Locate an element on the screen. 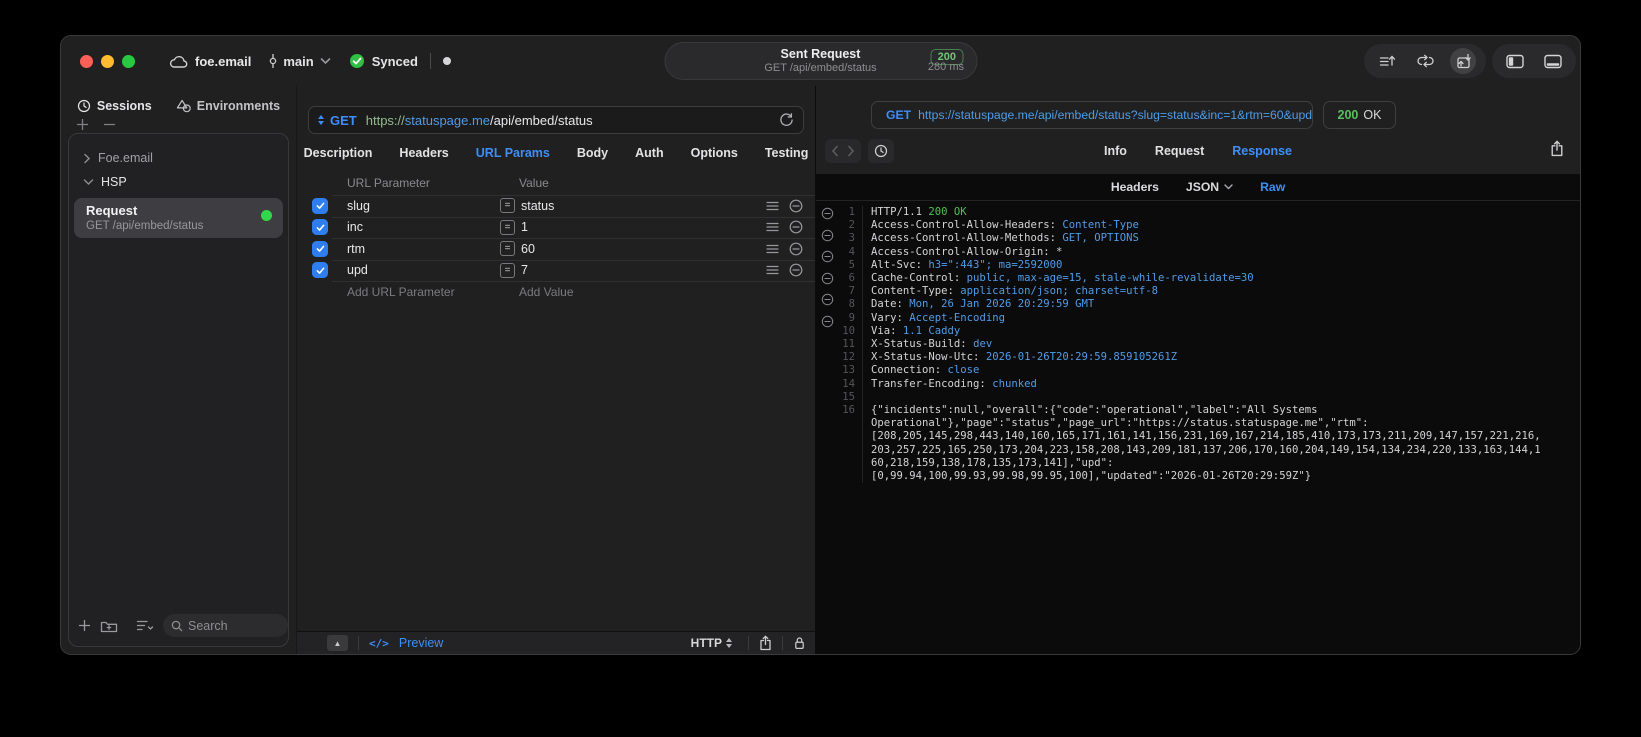  share-icon is located at coordinates (765, 643).